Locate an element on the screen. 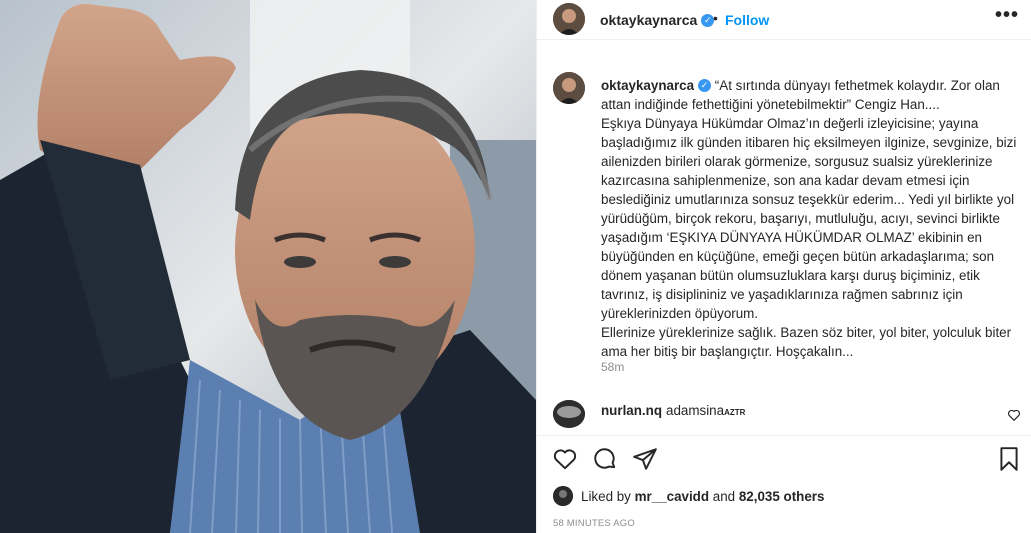 The height and width of the screenshot is (533, 1031). action-bar is located at coordinates (784, 460).